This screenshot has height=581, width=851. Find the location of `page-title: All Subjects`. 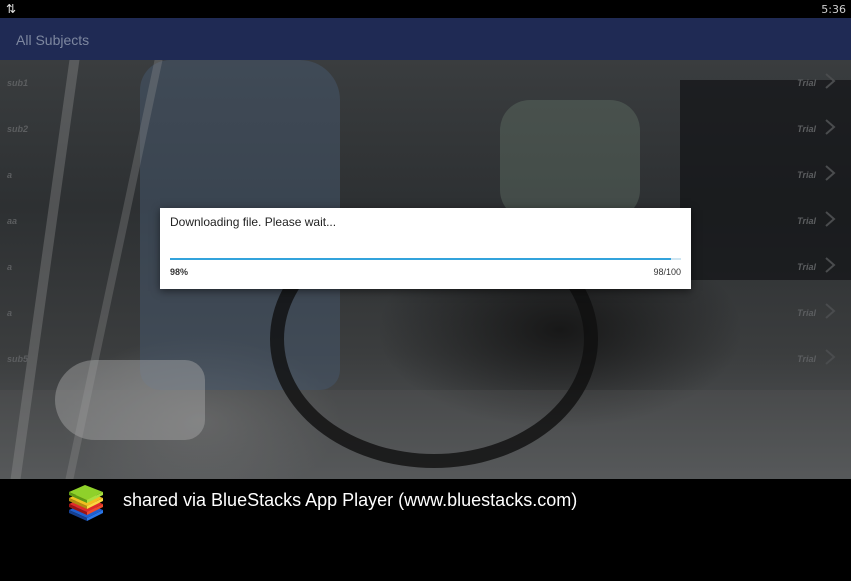

page-title: All Subjects is located at coordinates (53, 40).